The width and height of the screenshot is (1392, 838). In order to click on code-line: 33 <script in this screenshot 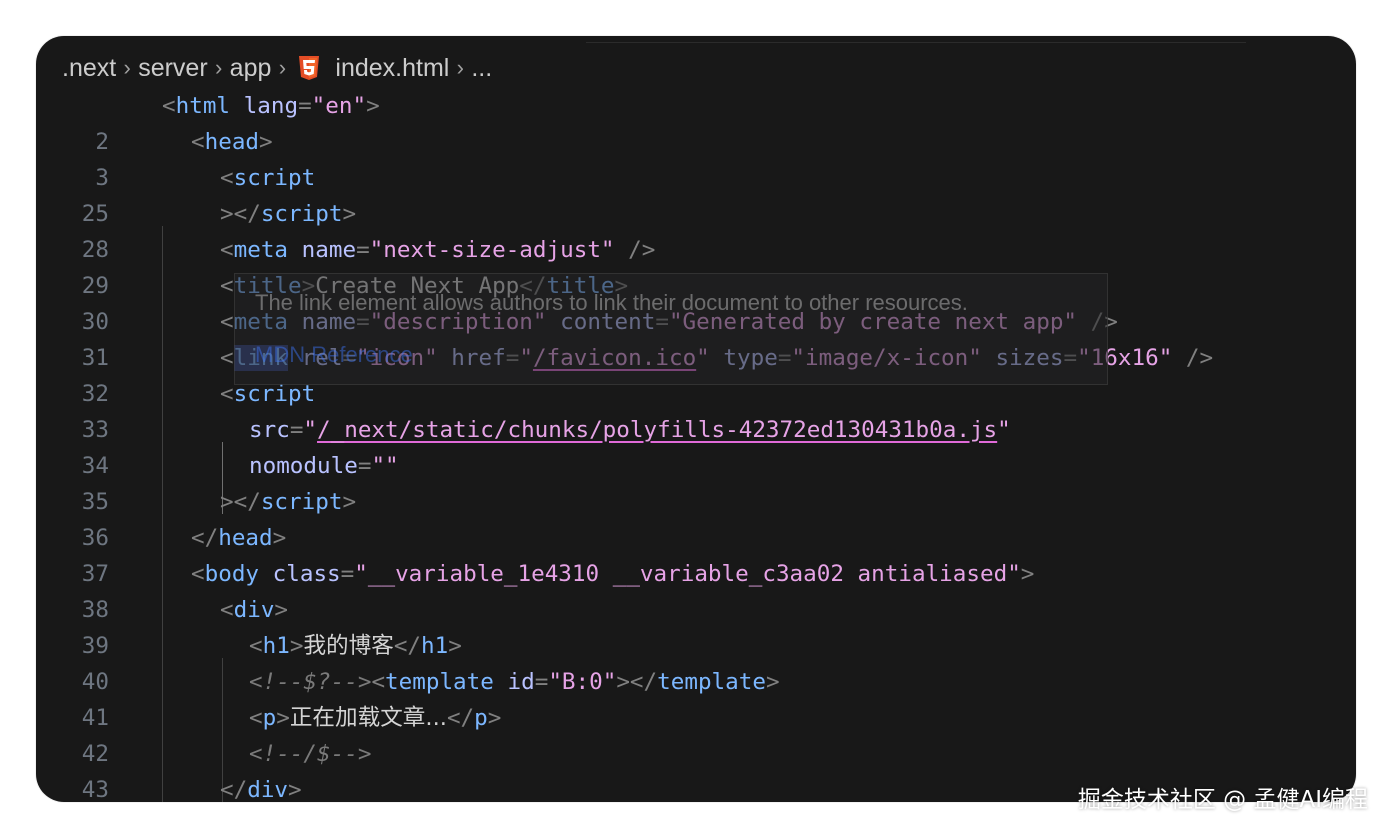, I will do `click(696, 409)`.